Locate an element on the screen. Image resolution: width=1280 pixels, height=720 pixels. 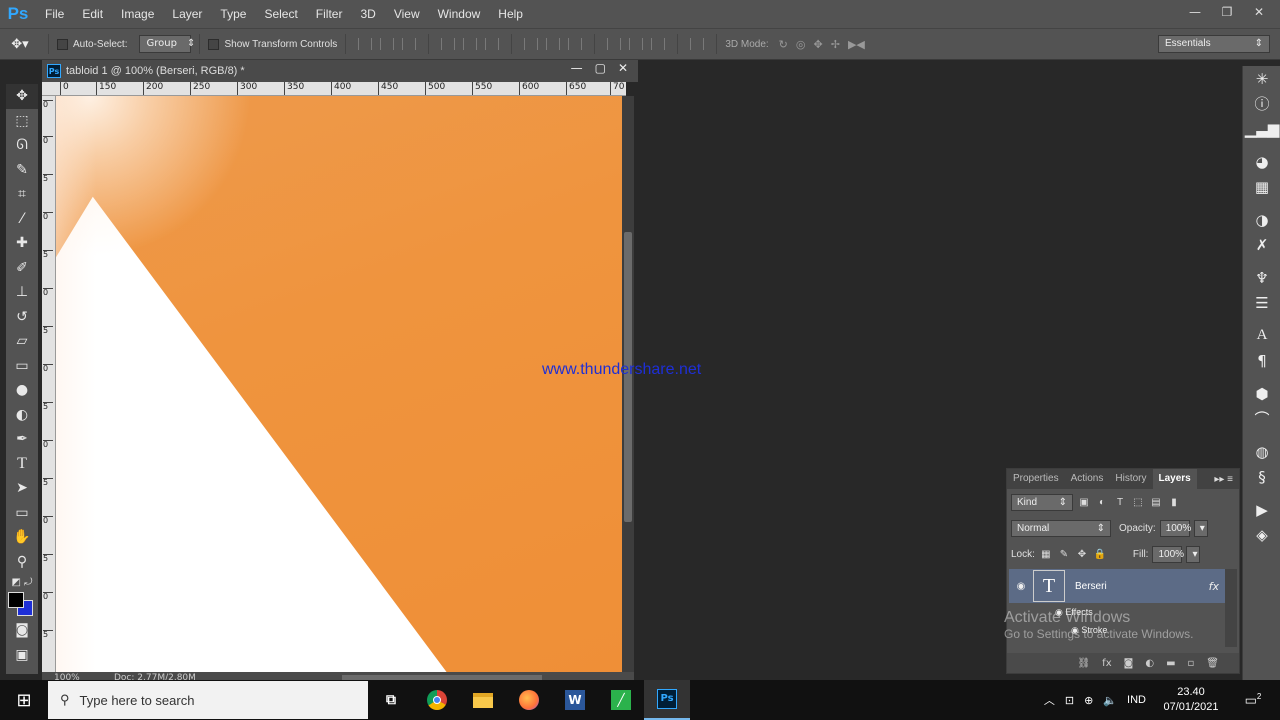
task-view-icon: ⧉ is located at coordinates (391, 700).